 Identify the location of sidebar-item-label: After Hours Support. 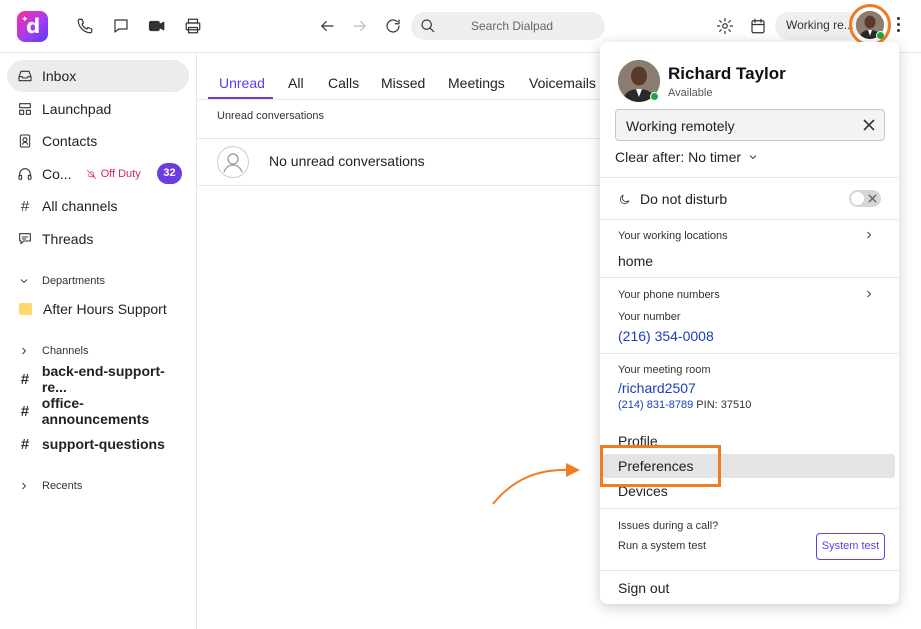
(105, 309).